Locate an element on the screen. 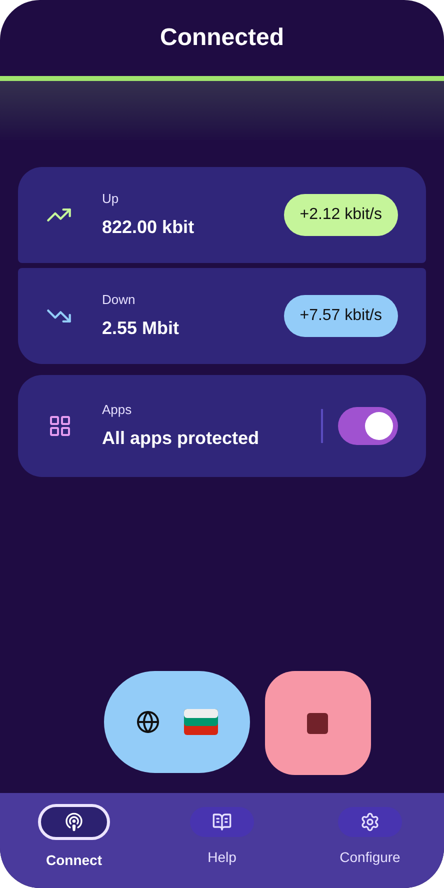 The image size is (444, 888). stop-button is located at coordinates (317, 723).